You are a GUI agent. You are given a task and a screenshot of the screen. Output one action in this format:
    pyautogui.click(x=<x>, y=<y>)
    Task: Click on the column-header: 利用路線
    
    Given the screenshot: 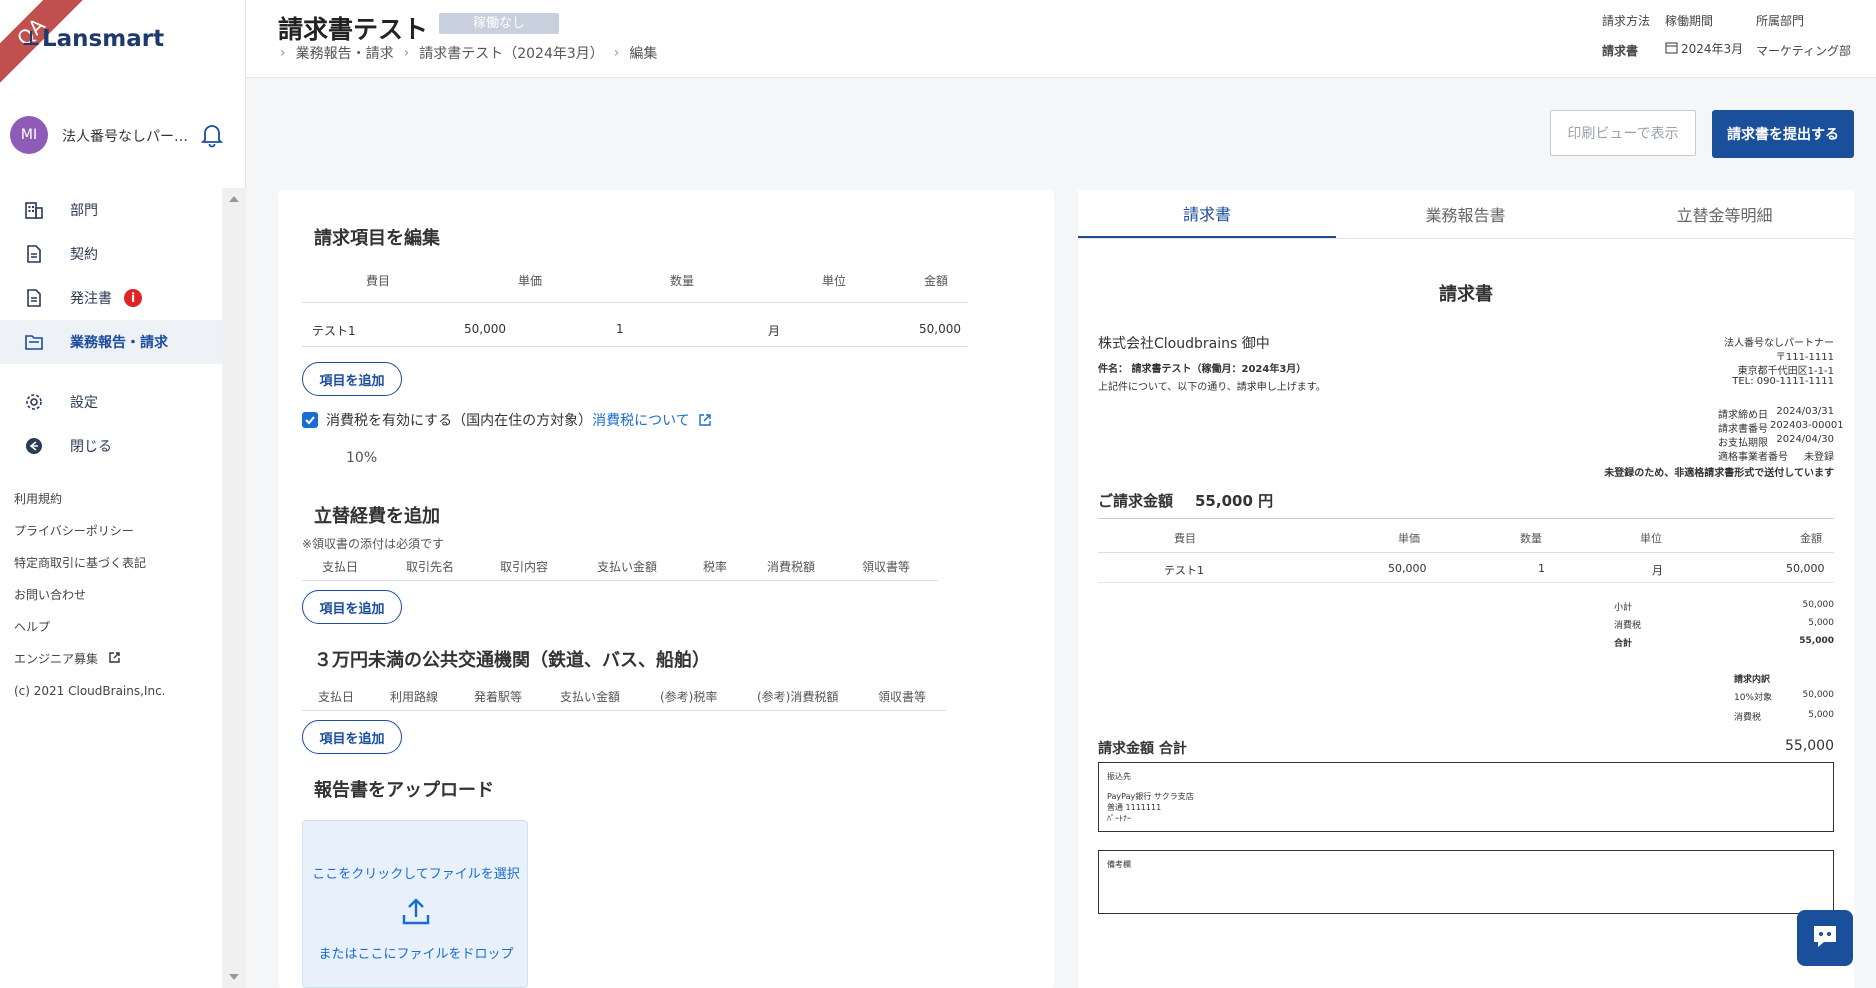 What is the action you would take?
    pyautogui.click(x=414, y=697)
    